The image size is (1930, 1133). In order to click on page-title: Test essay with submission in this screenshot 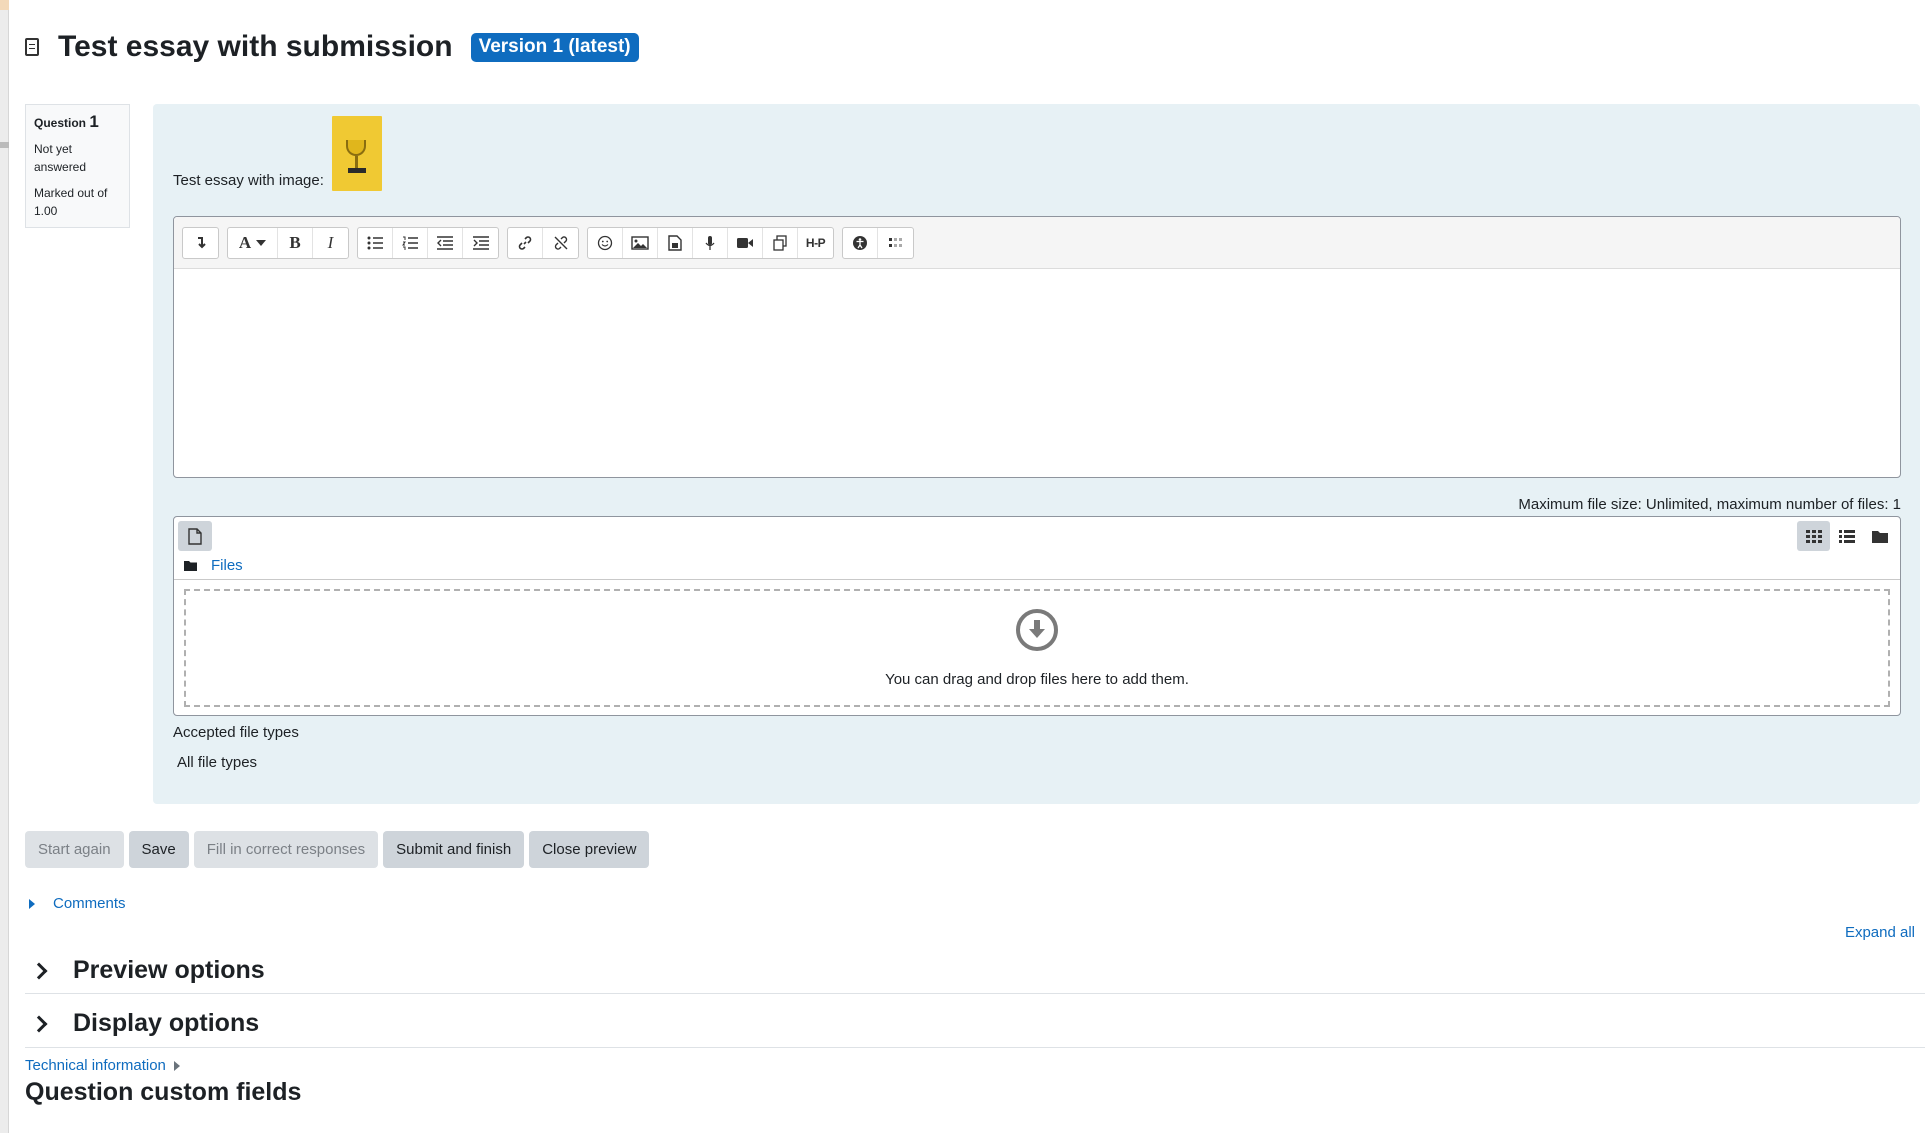, I will do `click(255, 46)`.